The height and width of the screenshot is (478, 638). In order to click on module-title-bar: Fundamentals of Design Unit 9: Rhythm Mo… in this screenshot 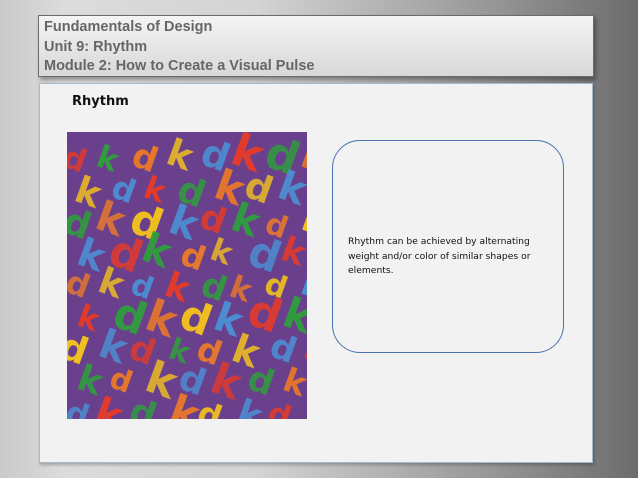, I will do `click(316, 46)`.